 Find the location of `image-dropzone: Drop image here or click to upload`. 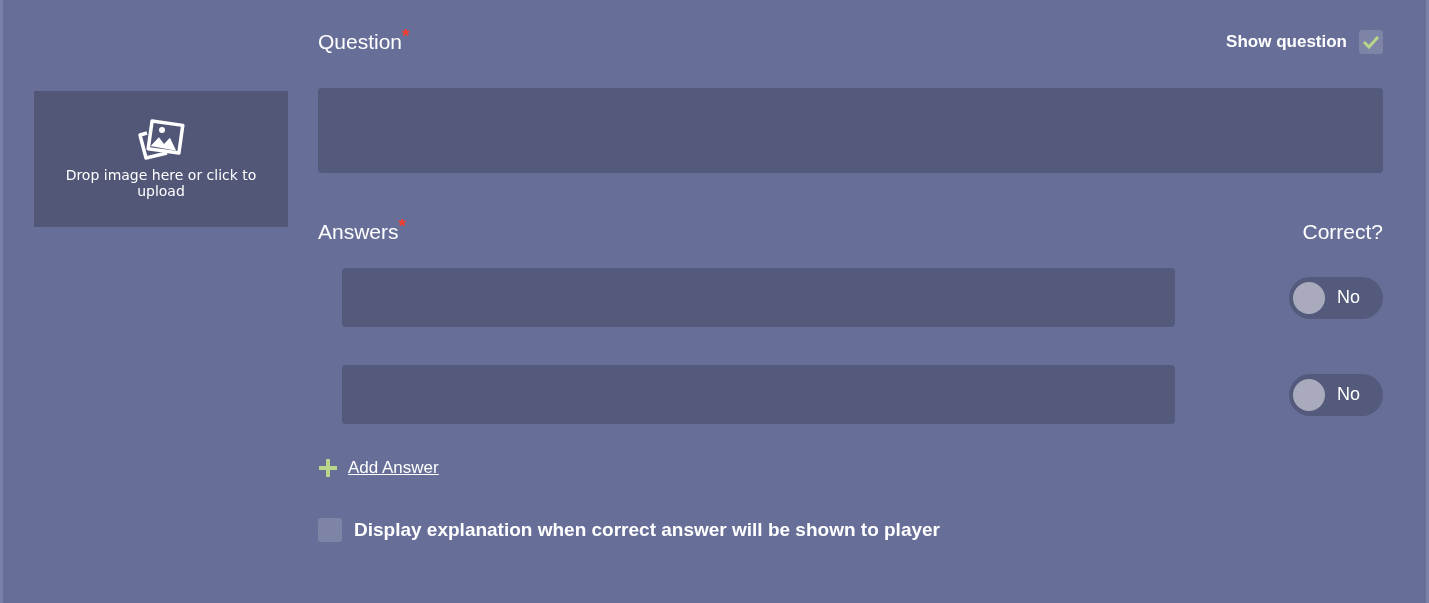

image-dropzone: Drop image here or click to upload is located at coordinates (161, 159).